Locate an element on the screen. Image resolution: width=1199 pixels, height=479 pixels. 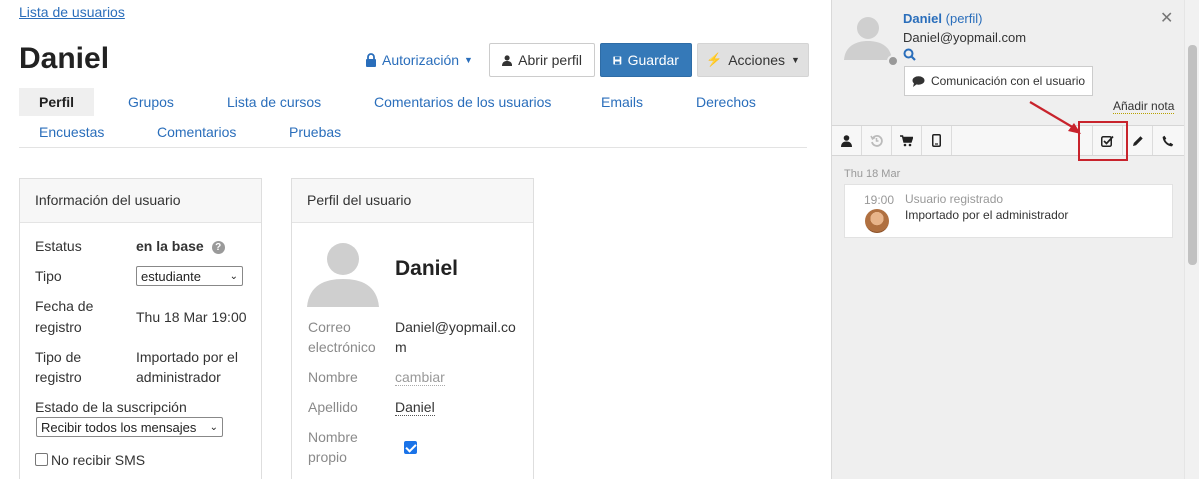
no-sms-row: No recibir SMS is located at coordinates (90, 460).